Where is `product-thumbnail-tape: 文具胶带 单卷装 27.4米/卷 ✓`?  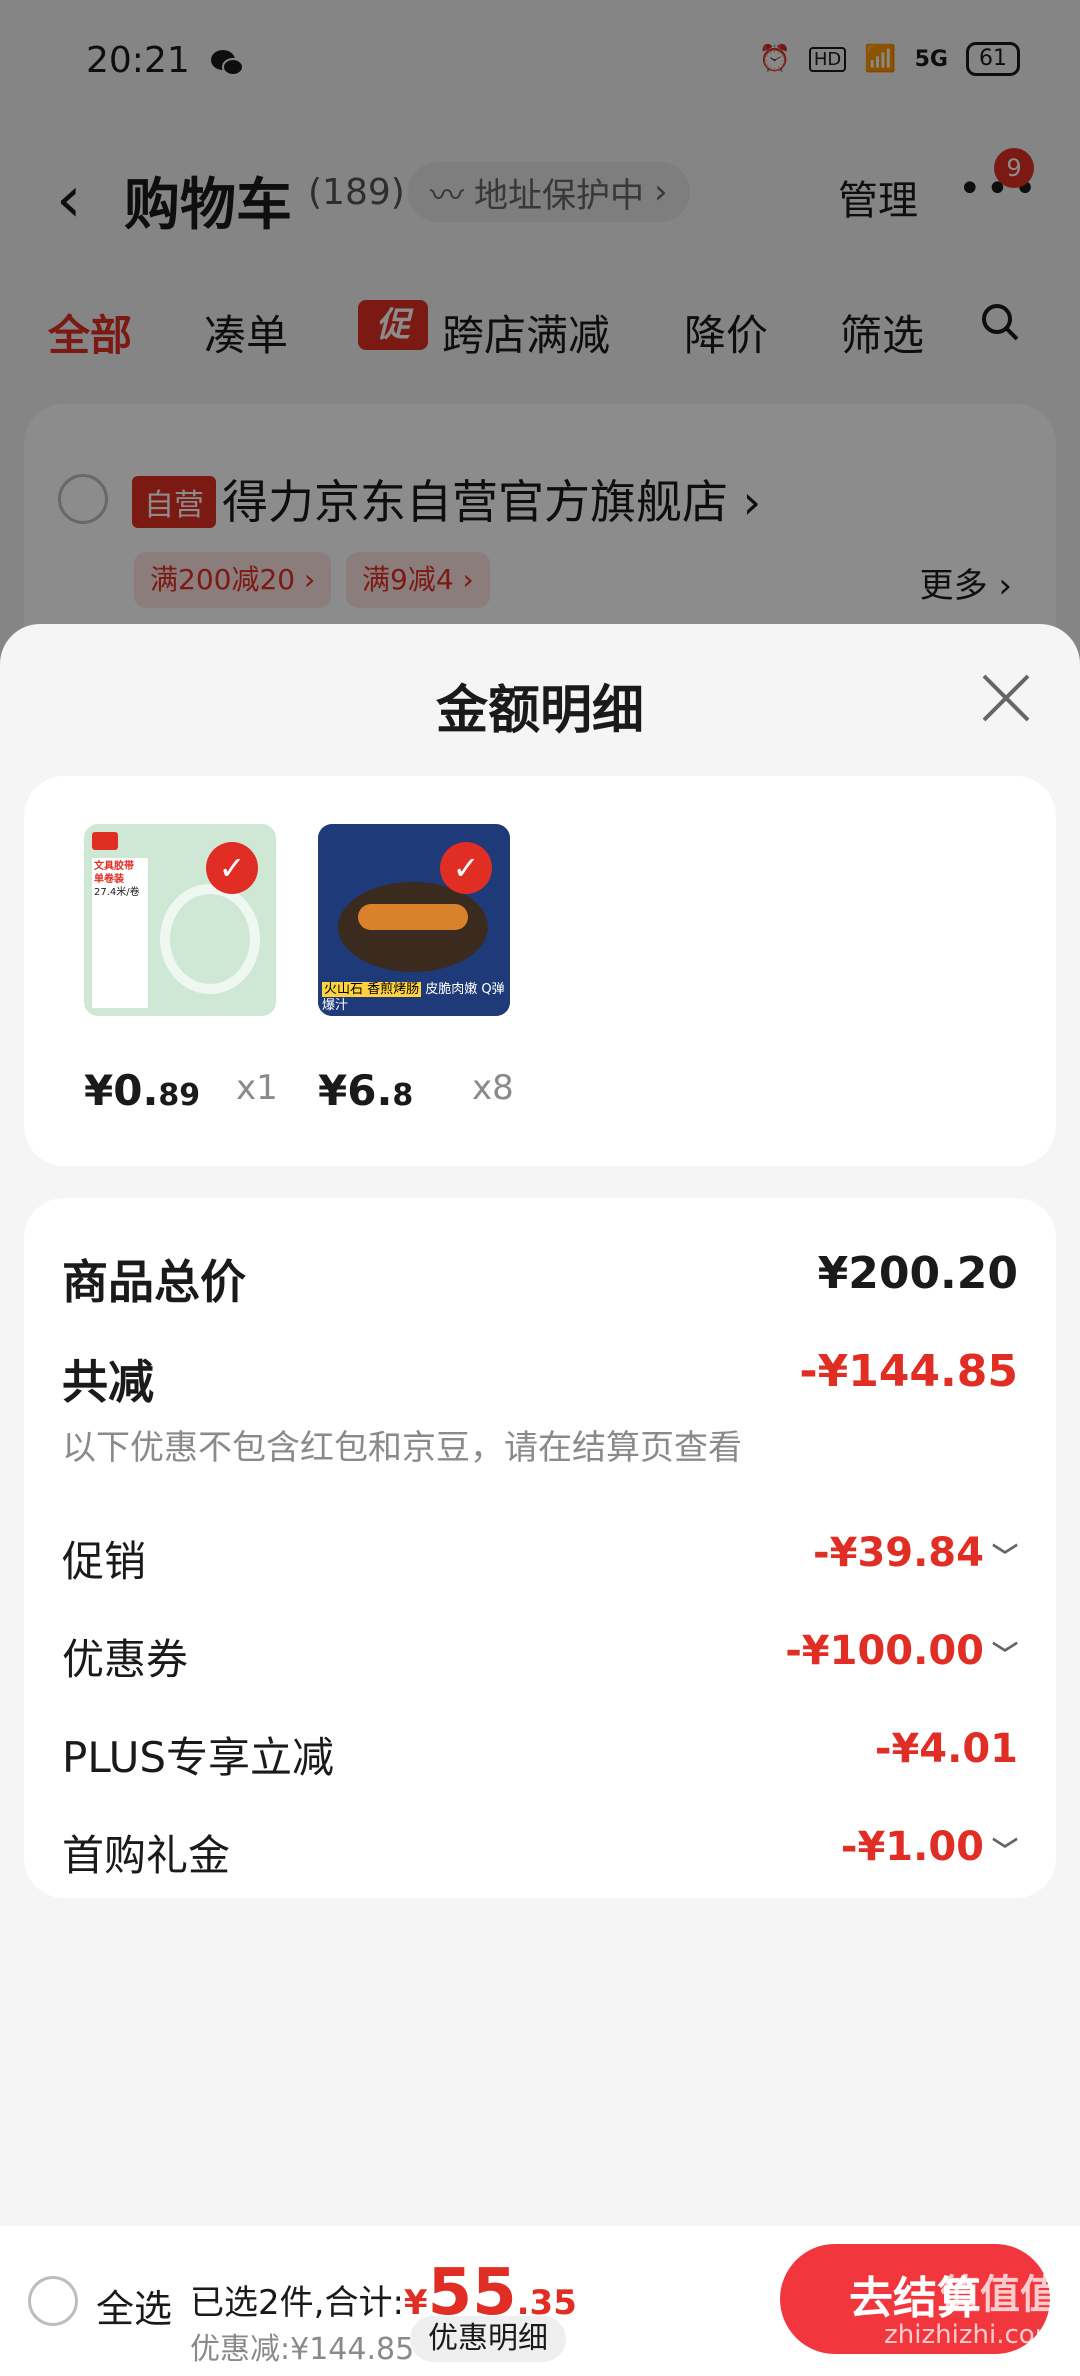 product-thumbnail-tape: 文具胶带 单卷装 27.4米/卷 ✓ is located at coordinates (180, 920).